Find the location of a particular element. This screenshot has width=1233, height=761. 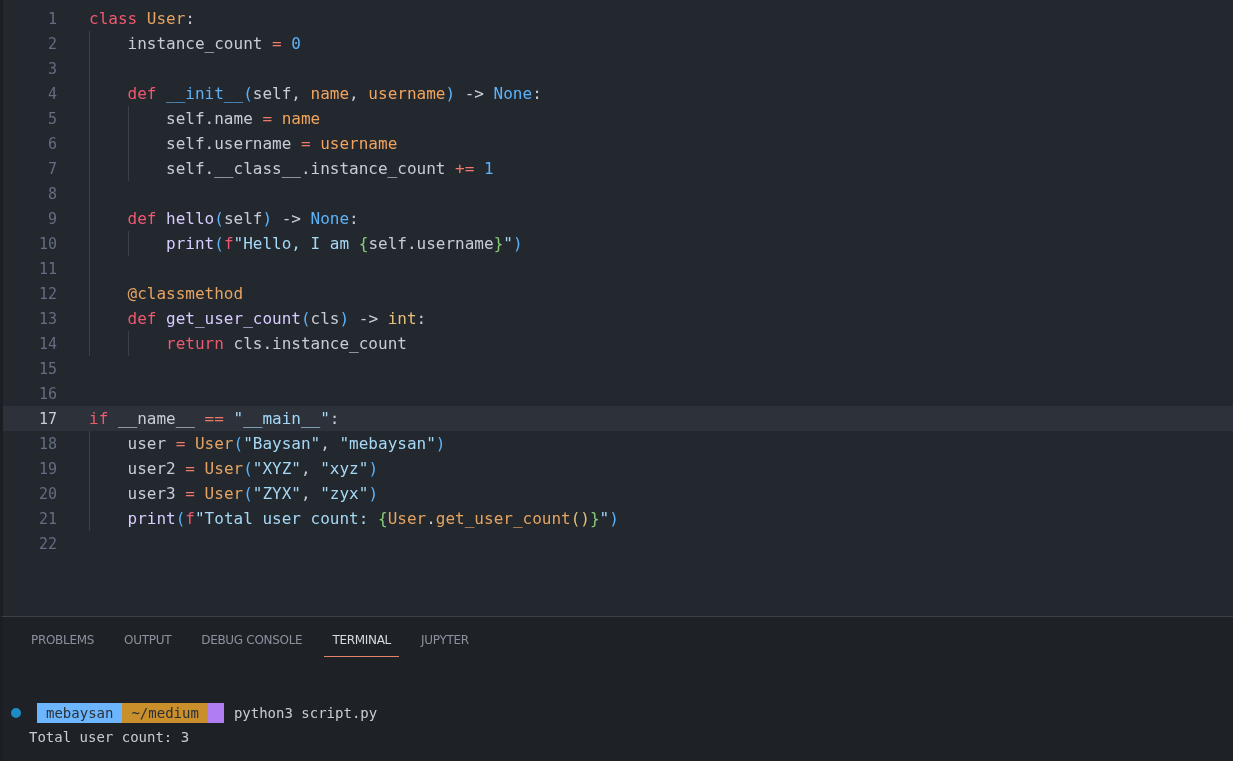

prompt-segment: ~/medium is located at coordinates (165, 713).